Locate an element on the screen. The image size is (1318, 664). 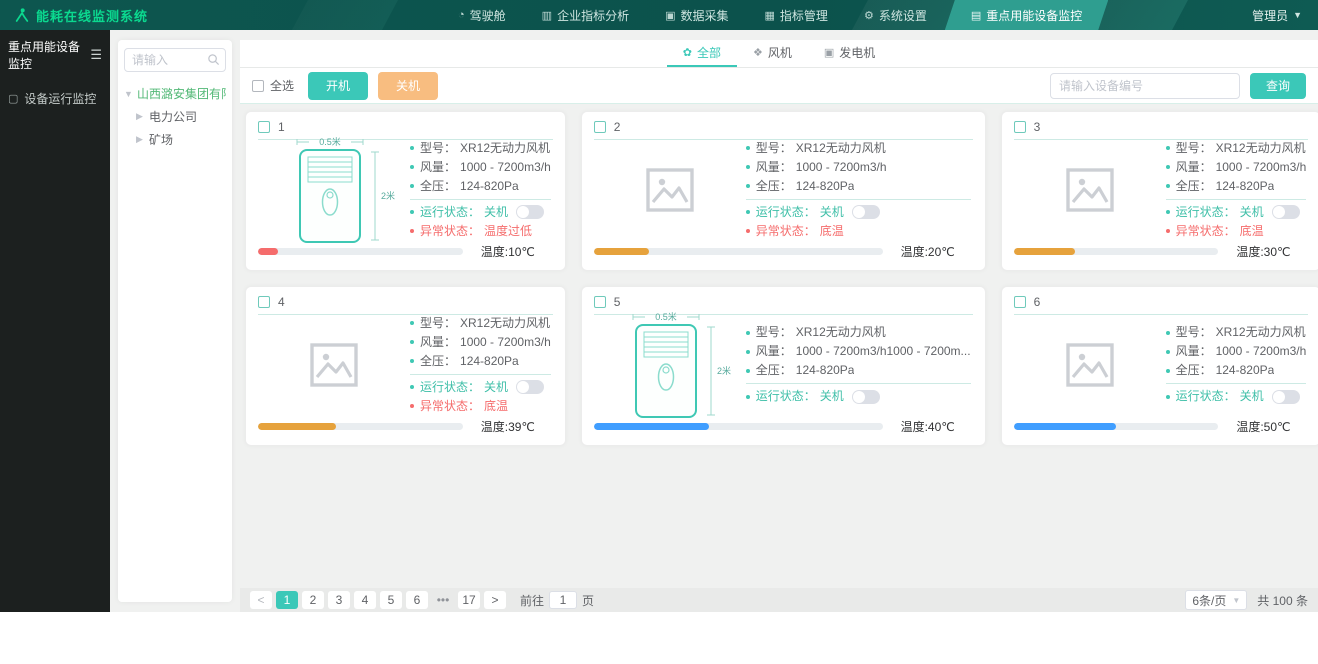
temperature-progress-fill is located at coordinates (1064, 426).